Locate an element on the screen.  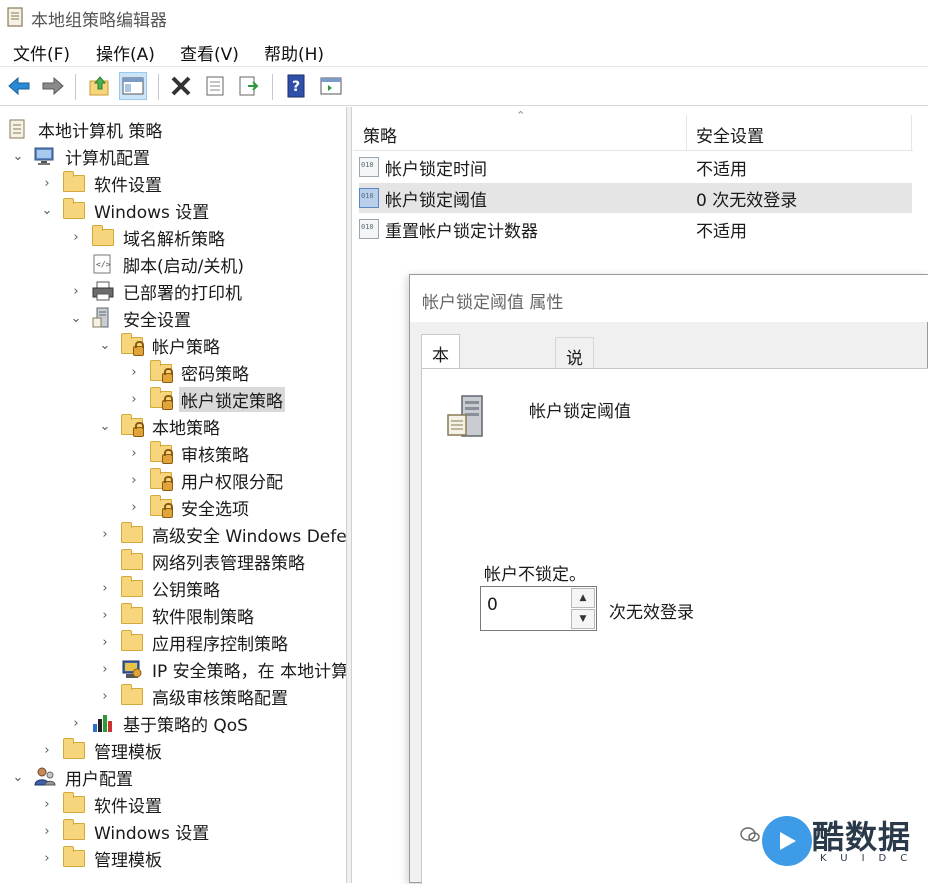
tree-item-public-key: › 公钥策略 is located at coordinates (160, 588).